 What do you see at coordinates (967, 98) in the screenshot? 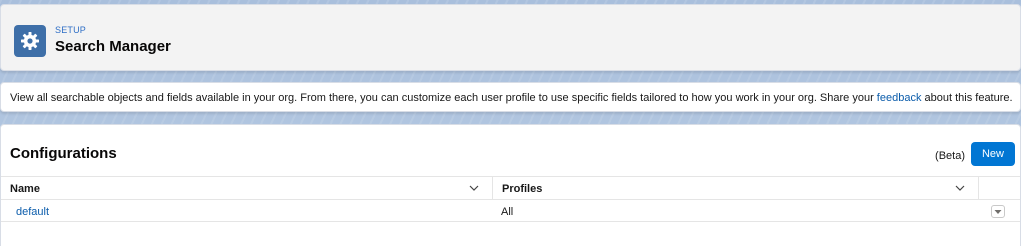
I see `info-text-end: about this feature.` at bounding box center [967, 98].